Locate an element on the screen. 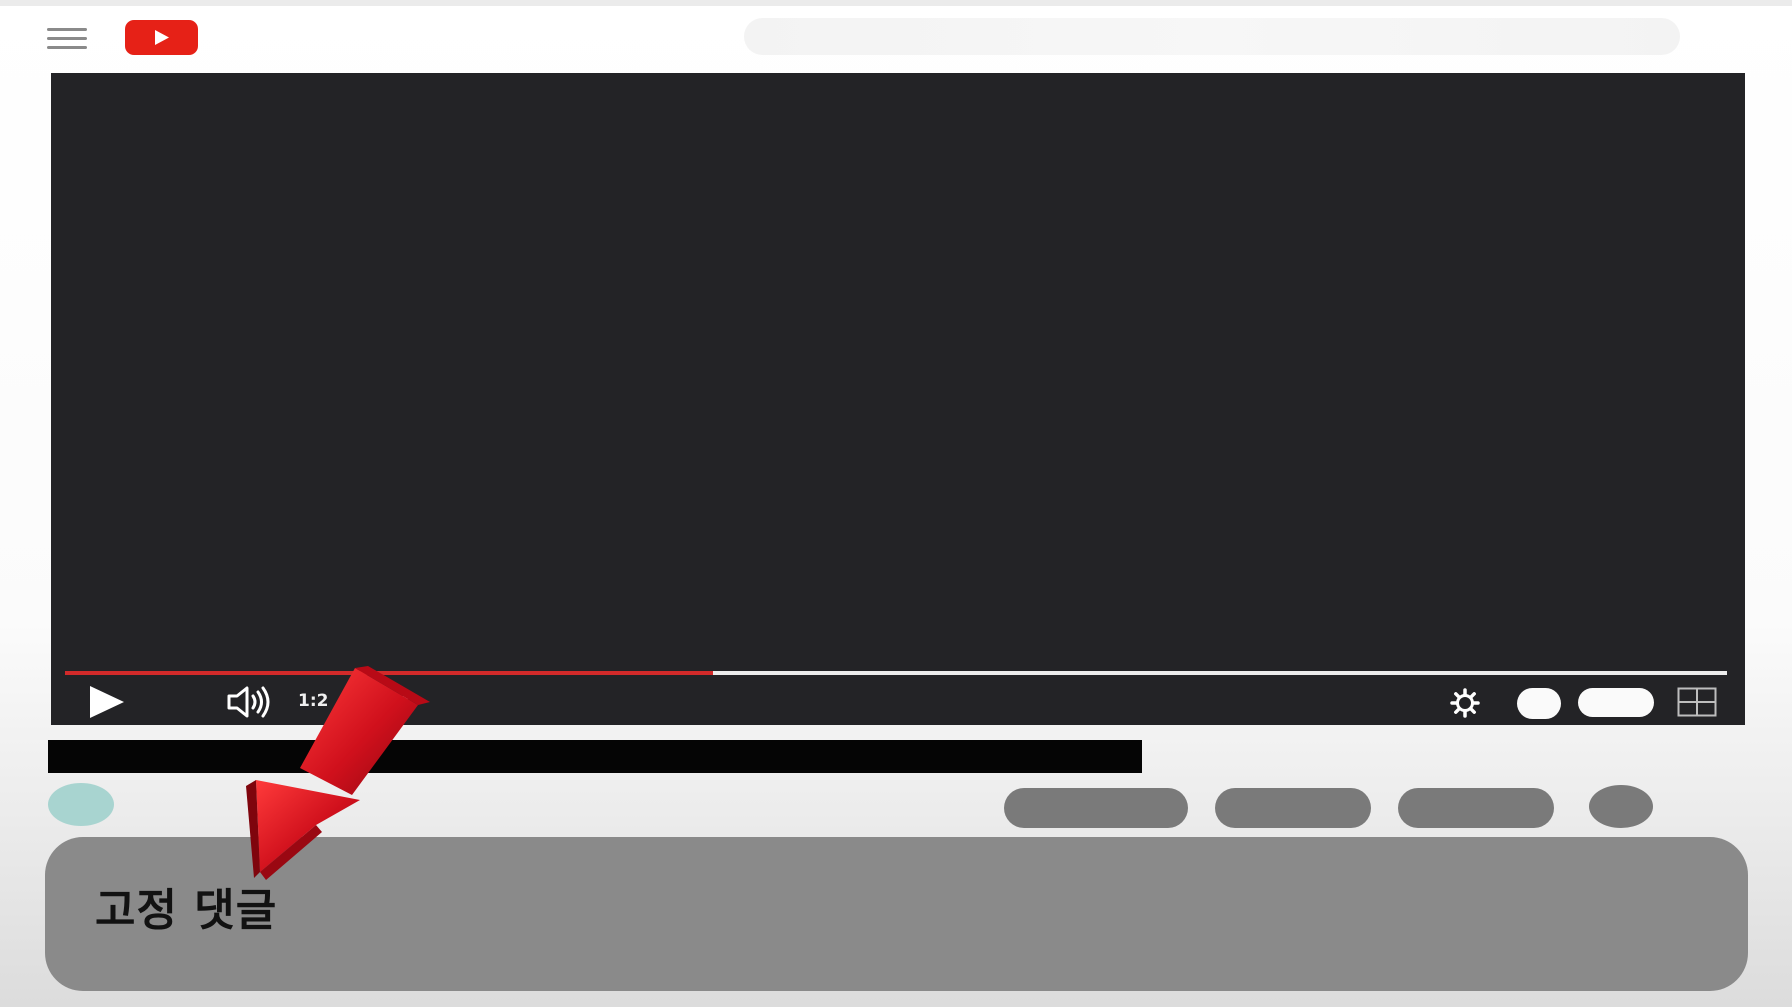 This screenshot has width=1792, height=1007. youtube-logo-icon is located at coordinates (161, 37).